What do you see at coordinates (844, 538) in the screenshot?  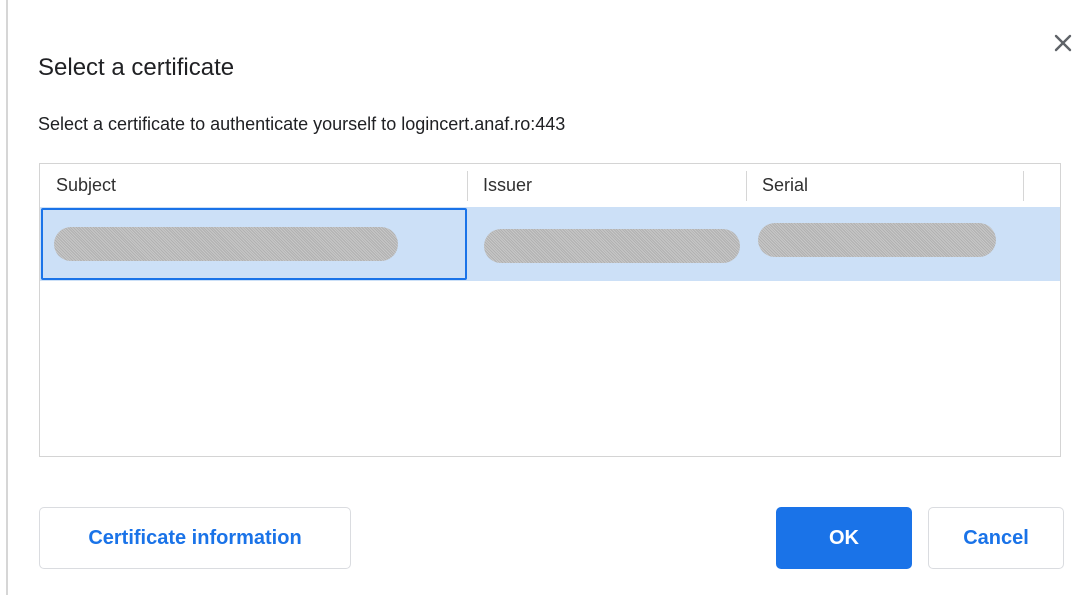 I see `ok-button: OK` at bounding box center [844, 538].